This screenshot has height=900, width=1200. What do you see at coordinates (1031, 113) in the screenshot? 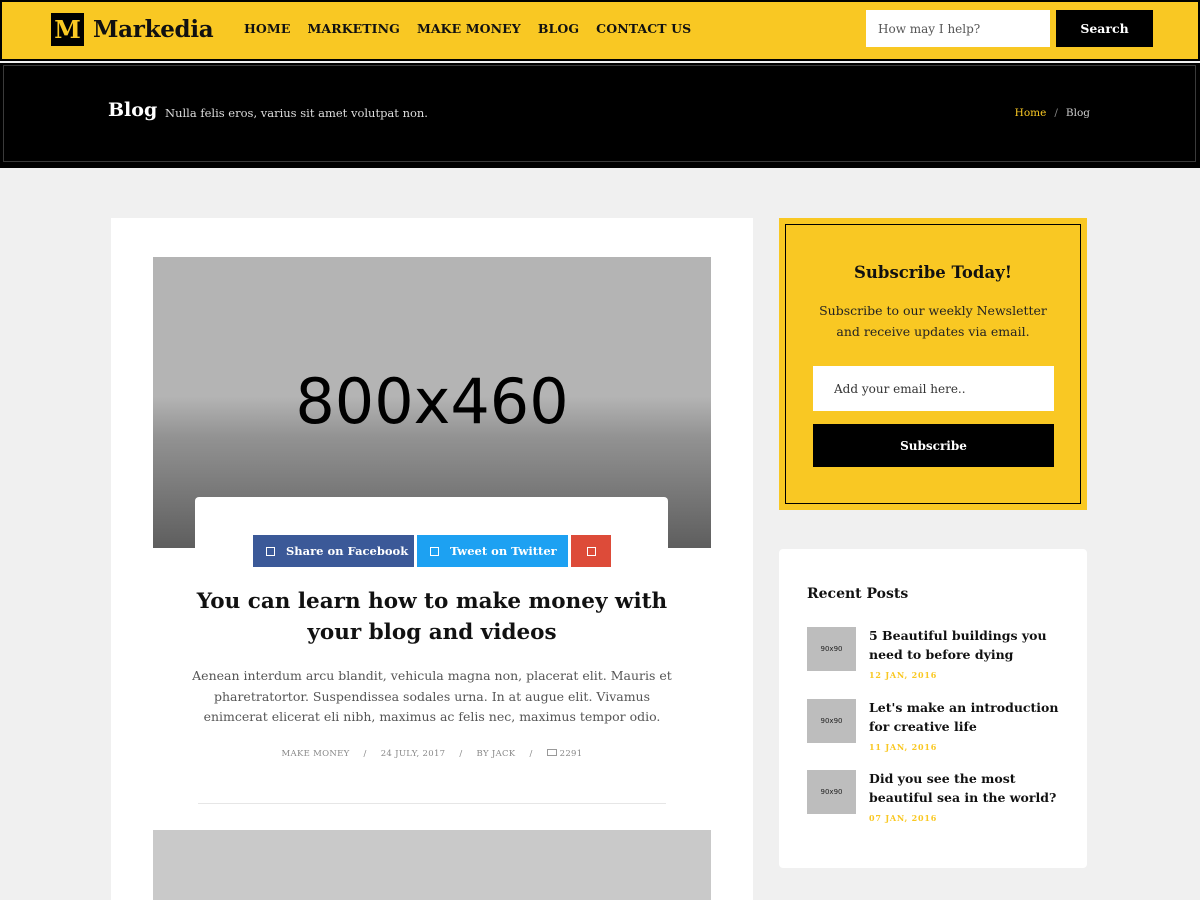
I see `breadcrumb-home-link: Home` at bounding box center [1031, 113].